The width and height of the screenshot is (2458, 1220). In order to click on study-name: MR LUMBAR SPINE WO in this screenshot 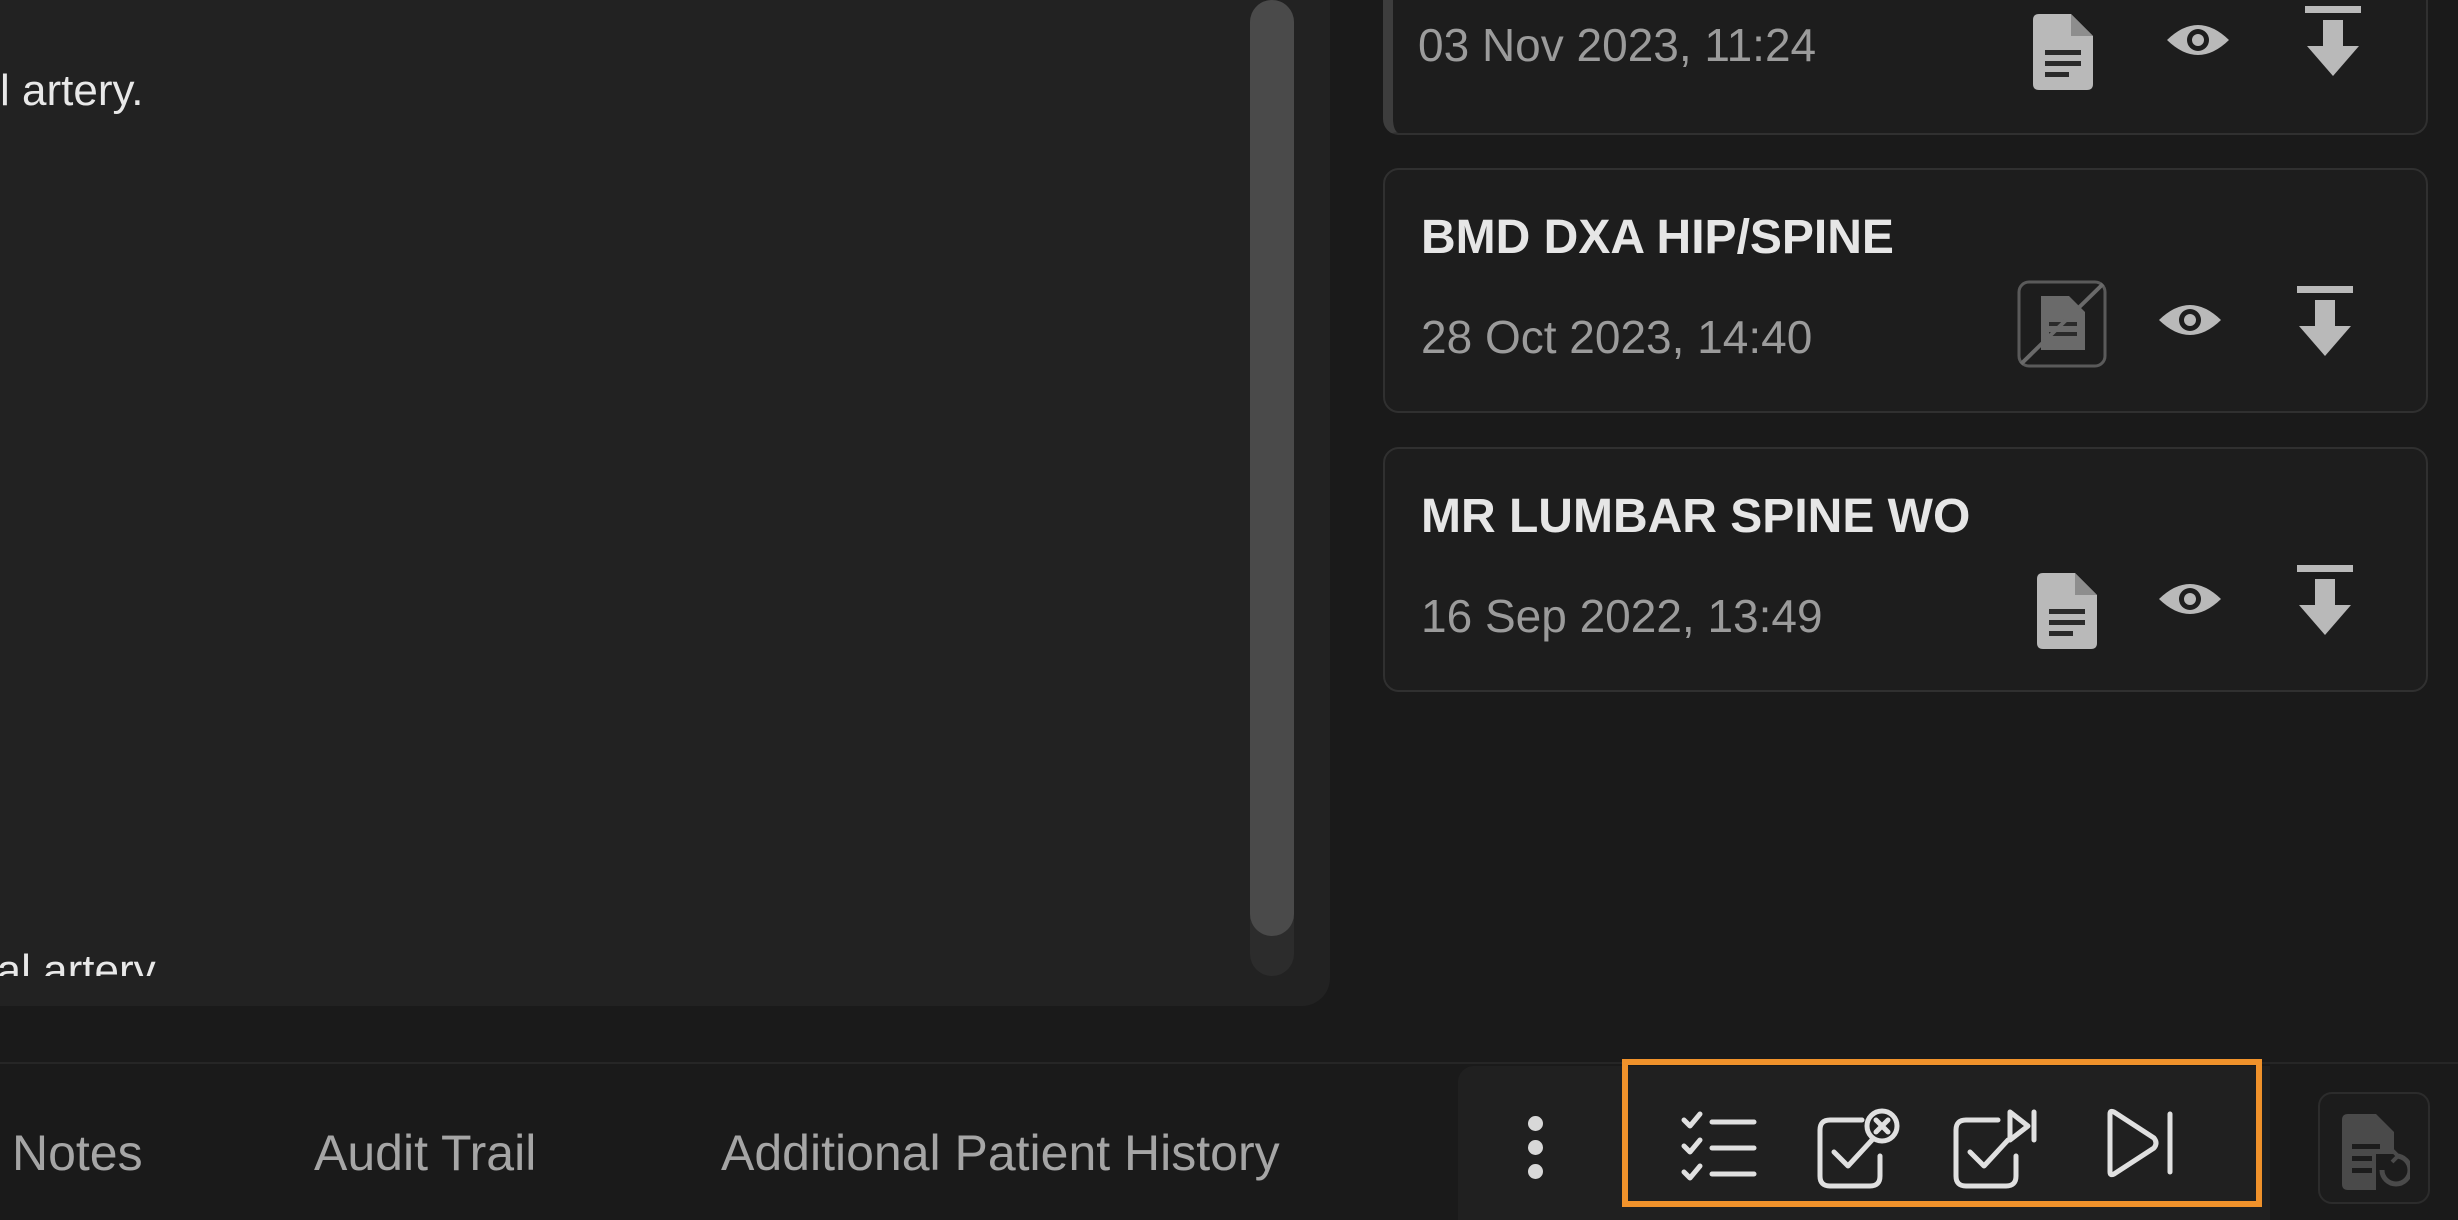, I will do `click(1696, 516)`.